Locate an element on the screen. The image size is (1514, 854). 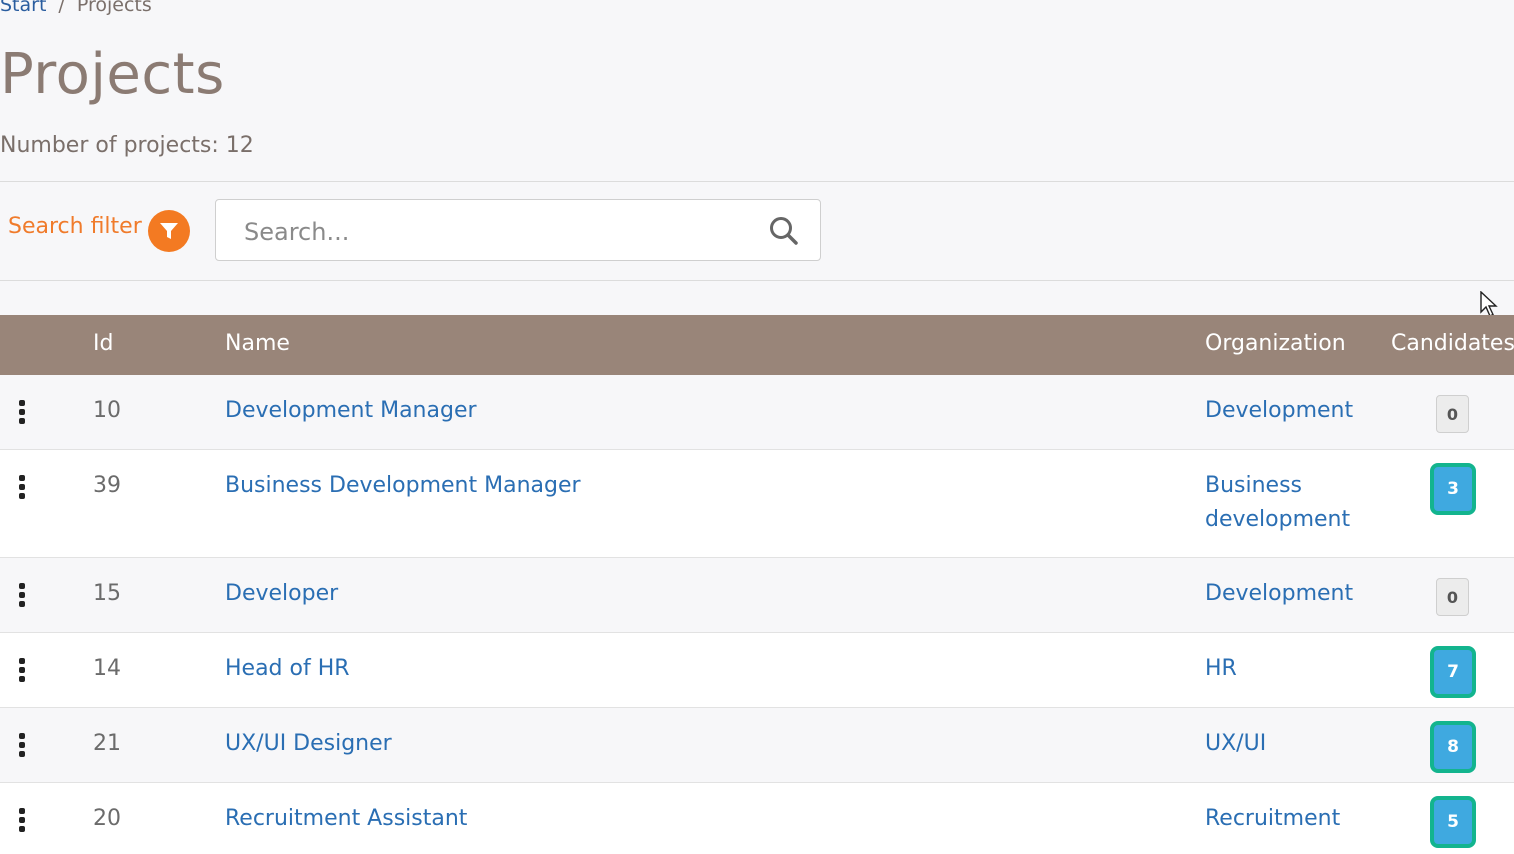
search-box is located at coordinates (518, 230).